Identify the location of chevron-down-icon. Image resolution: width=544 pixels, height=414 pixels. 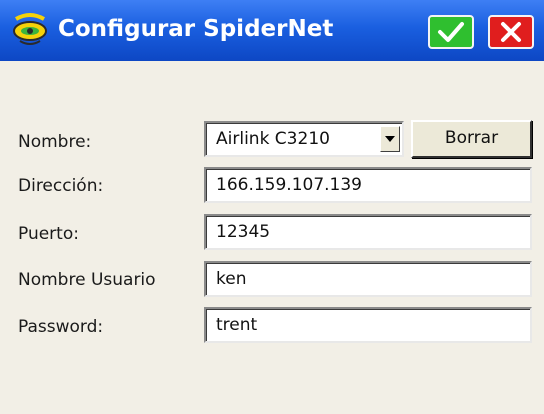
(390, 139).